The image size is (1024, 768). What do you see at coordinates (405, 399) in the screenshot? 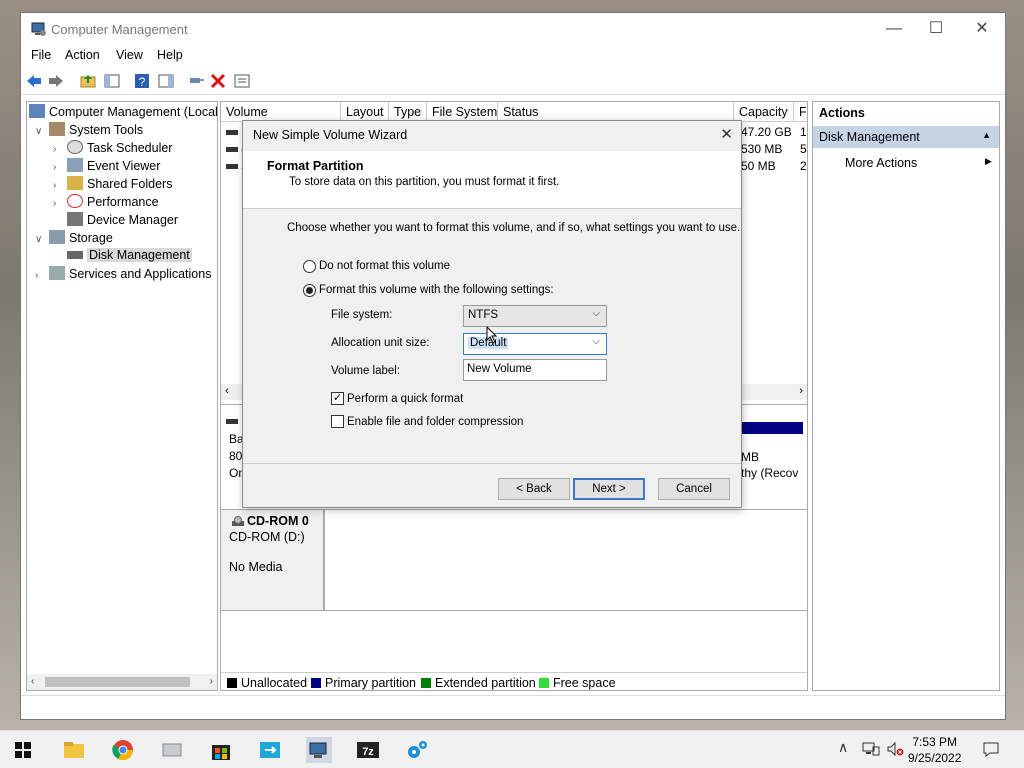
I see `quick-format-label: Perform a quick format` at bounding box center [405, 399].